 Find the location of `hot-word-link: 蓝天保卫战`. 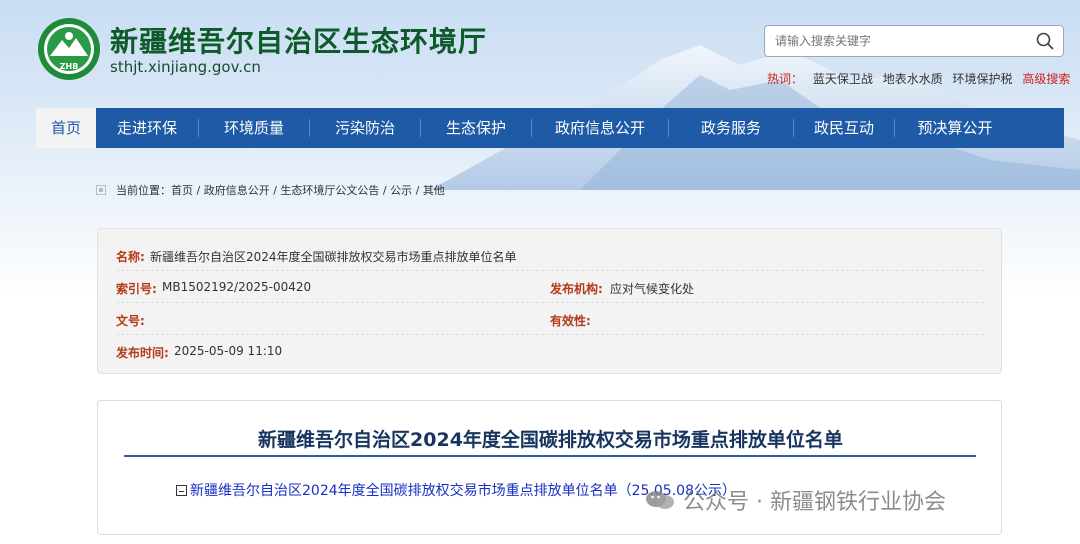

hot-word-link: 蓝天保卫战 is located at coordinates (843, 79).